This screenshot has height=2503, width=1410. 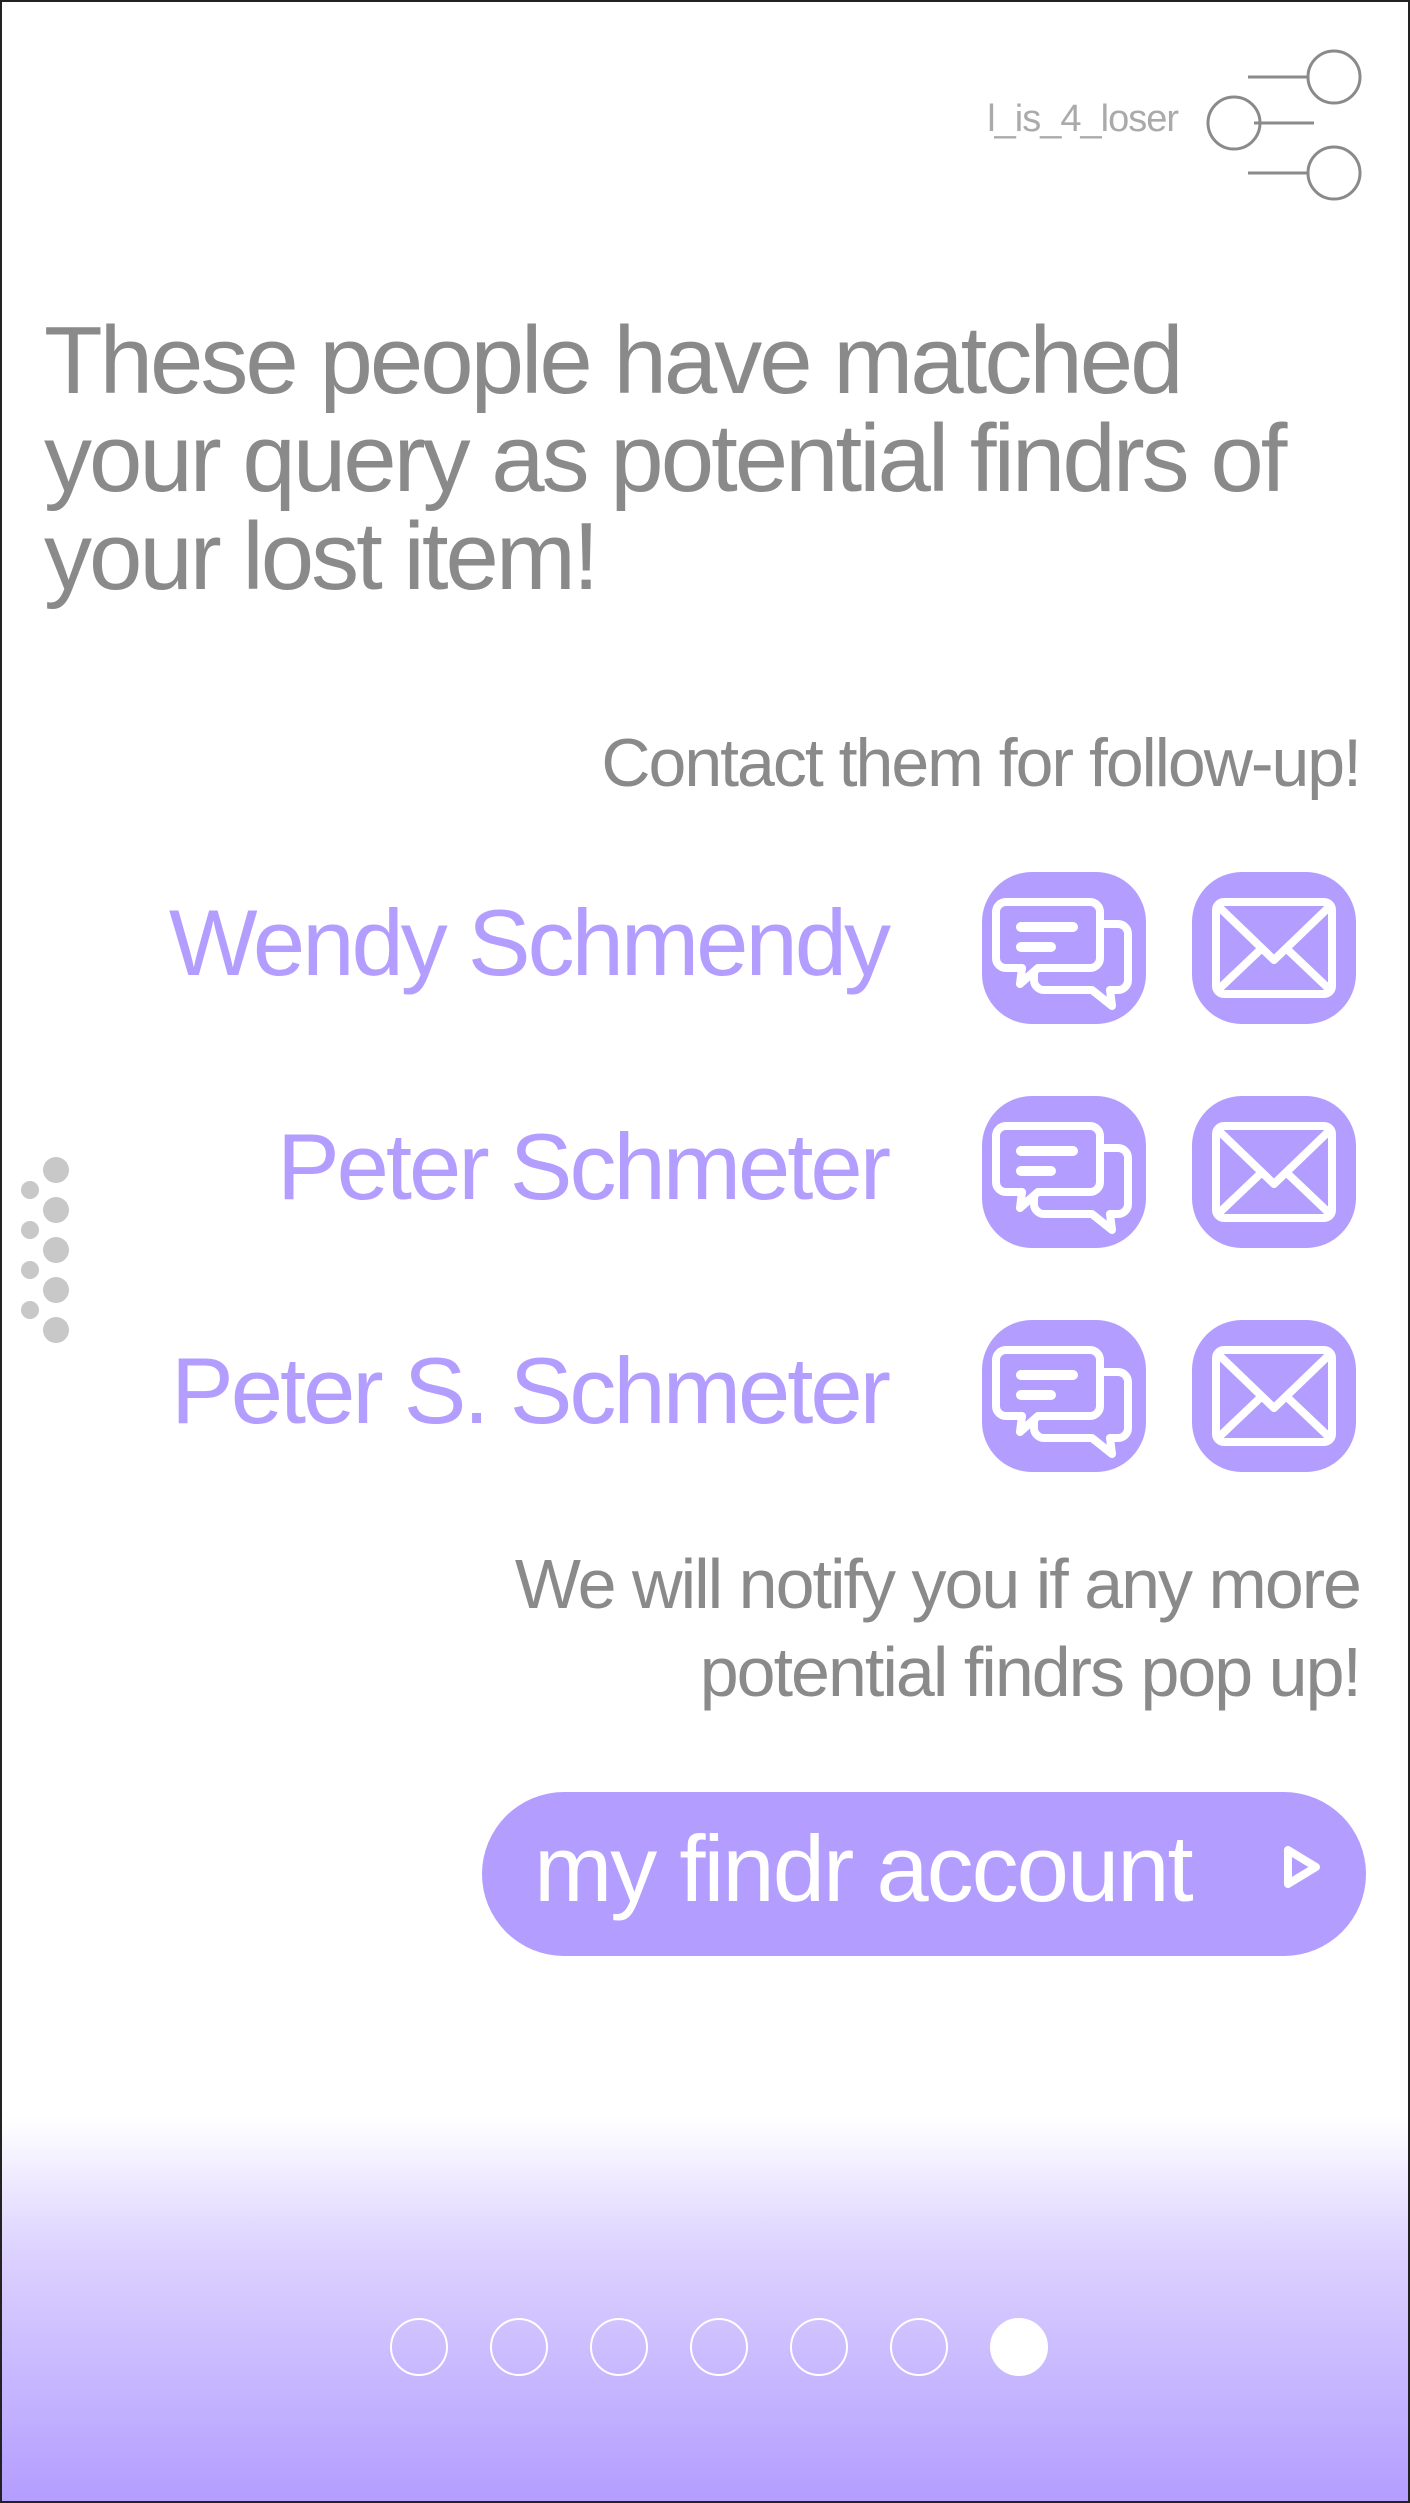 I want to click on contact-row: Peter S. Schmeter, so click(x=705, y=1396).